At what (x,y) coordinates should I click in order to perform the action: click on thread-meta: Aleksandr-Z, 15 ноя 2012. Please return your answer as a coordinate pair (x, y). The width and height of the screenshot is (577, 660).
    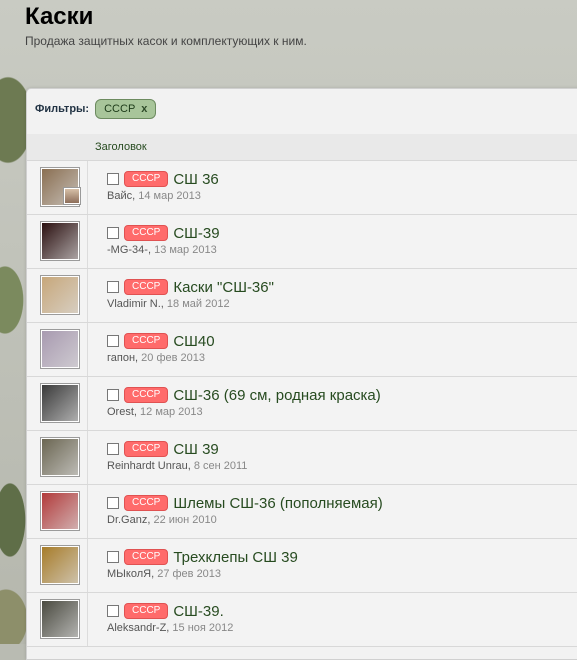
    Looking at the image, I should click on (170, 628).